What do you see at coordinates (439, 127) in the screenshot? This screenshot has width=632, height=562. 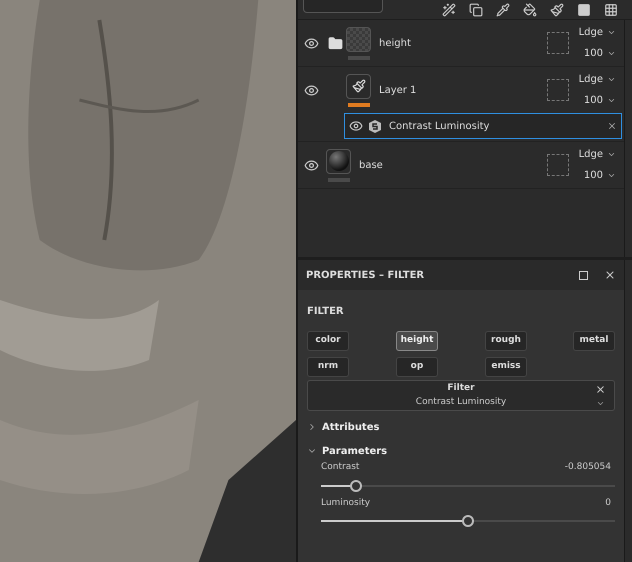 I see `filter-name: Contrast Luminosity` at bounding box center [439, 127].